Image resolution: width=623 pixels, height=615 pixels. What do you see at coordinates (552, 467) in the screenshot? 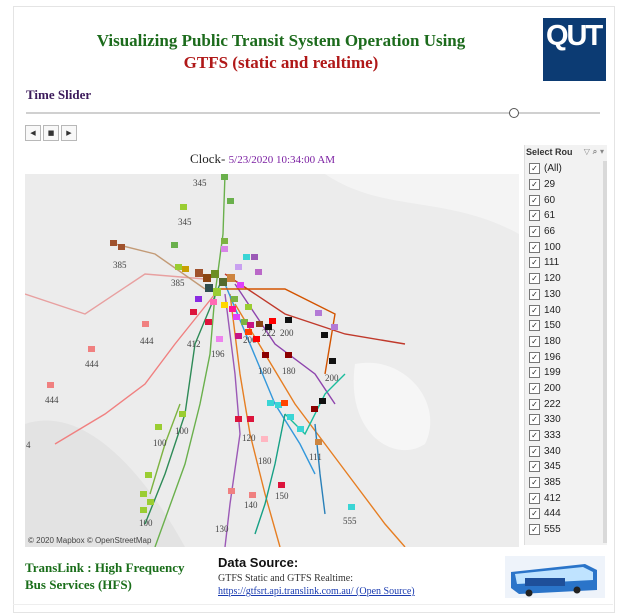
I see `route-filter-label: 345` at bounding box center [552, 467].